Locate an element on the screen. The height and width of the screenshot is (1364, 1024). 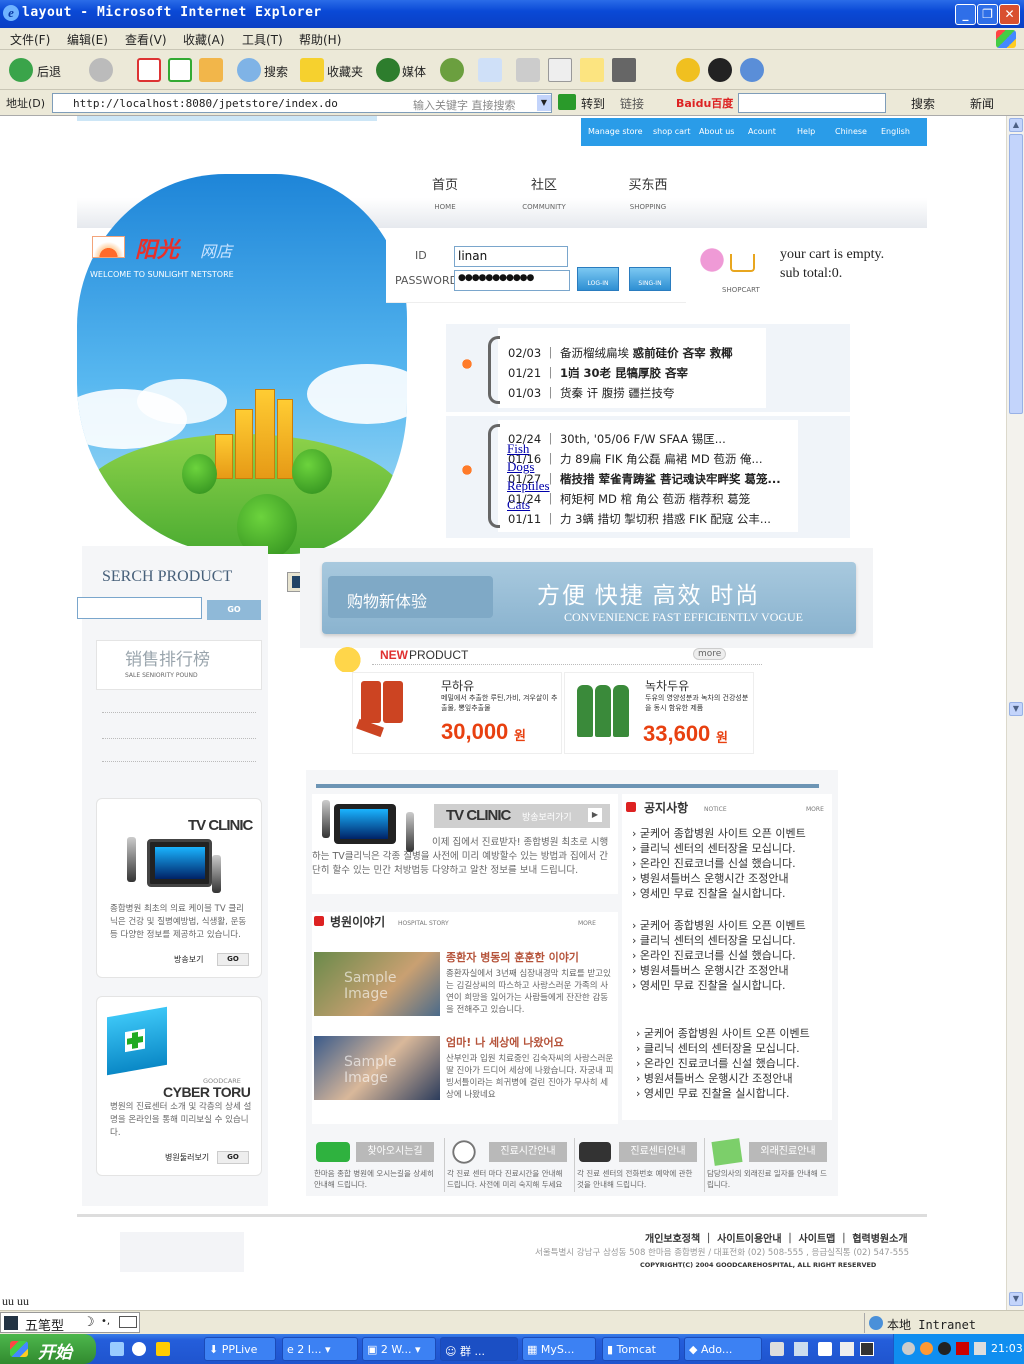
ime-bar: 五笔型 ☽ •, is located at coordinates (70, 1323).